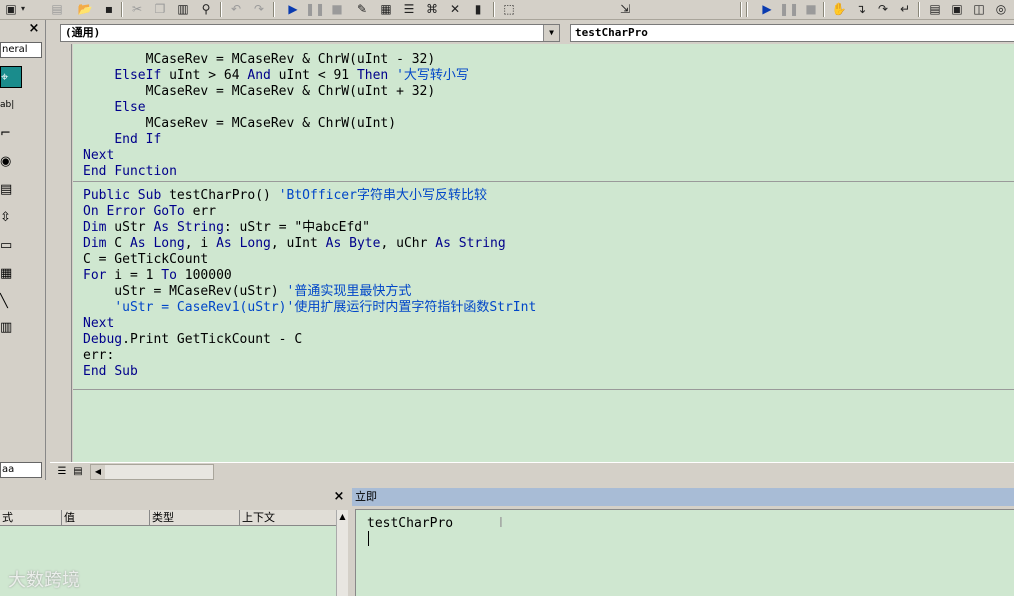  Describe the element at coordinates (905, 9) in the screenshot. I see `step-out-icon: ↵` at that location.